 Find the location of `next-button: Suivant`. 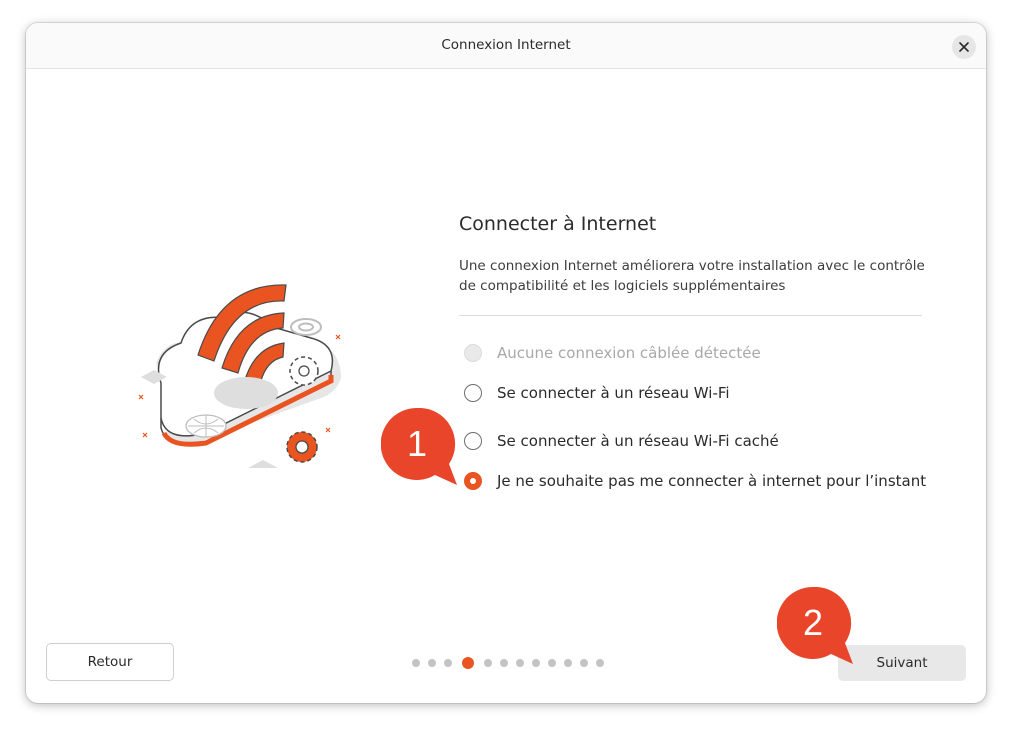

next-button: Suivant is located at coordinates (902, 663).